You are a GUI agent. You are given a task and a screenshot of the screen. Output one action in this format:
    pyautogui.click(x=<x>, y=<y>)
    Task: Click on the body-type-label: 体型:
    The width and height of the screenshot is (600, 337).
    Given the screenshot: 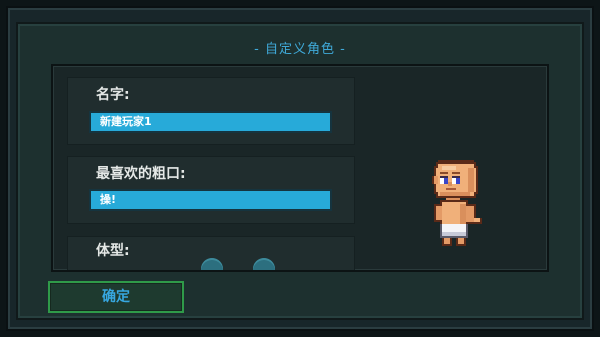 What is the action you would take?
    pyautogui.click(x=113, y=251)
    